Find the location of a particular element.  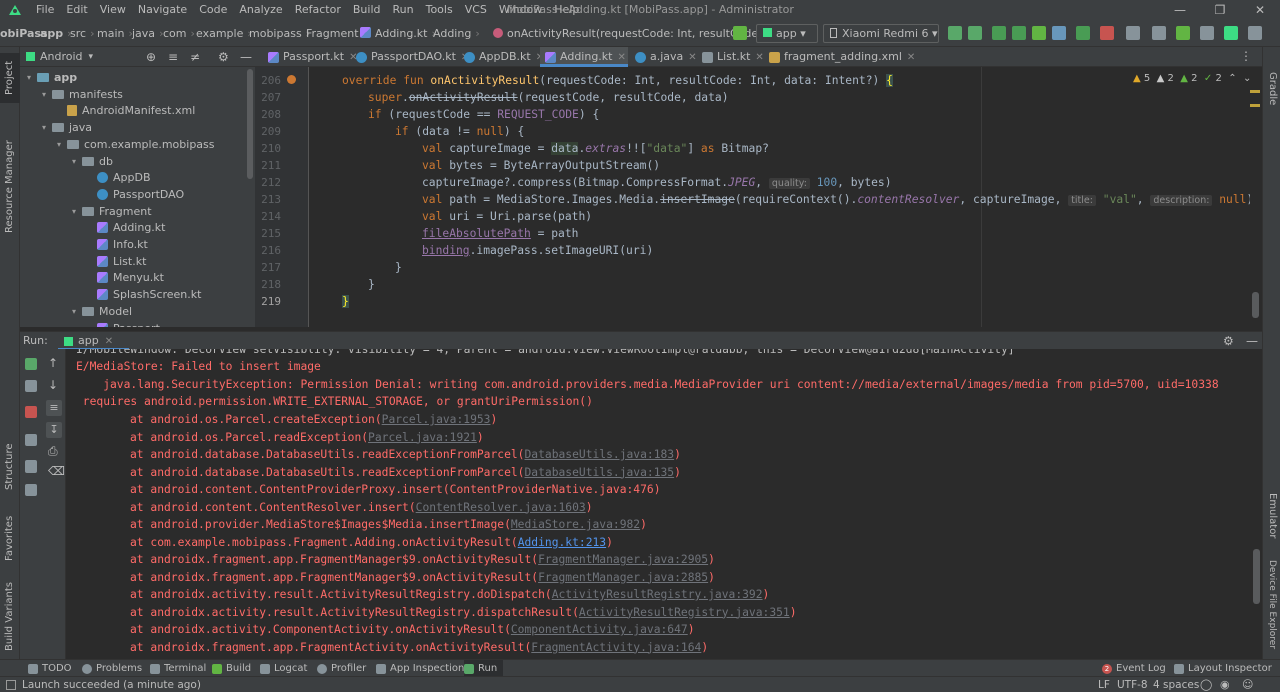

expand-all-icon: ≡ is located at coordinates (173, 57).